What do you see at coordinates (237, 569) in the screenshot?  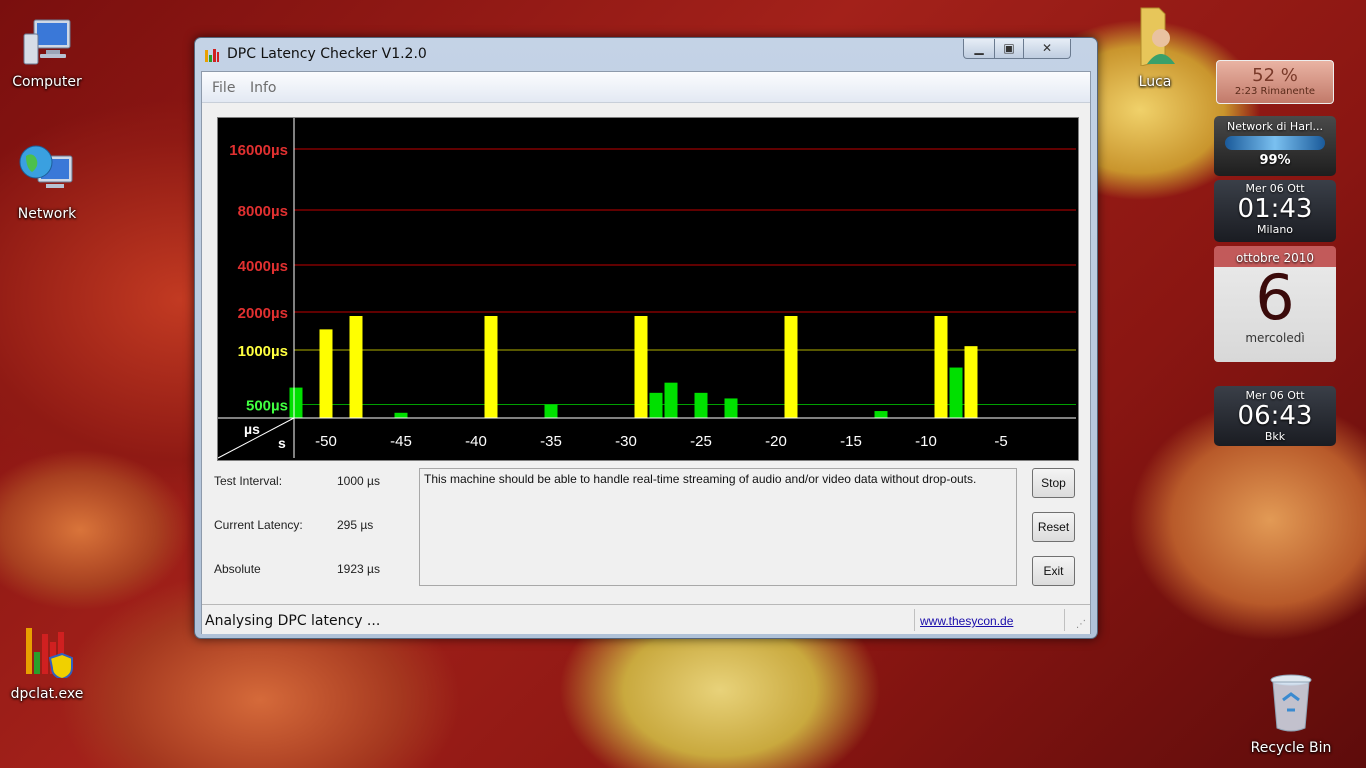 I see `absolute-label: Absolute` at bounding box center [237, 569].